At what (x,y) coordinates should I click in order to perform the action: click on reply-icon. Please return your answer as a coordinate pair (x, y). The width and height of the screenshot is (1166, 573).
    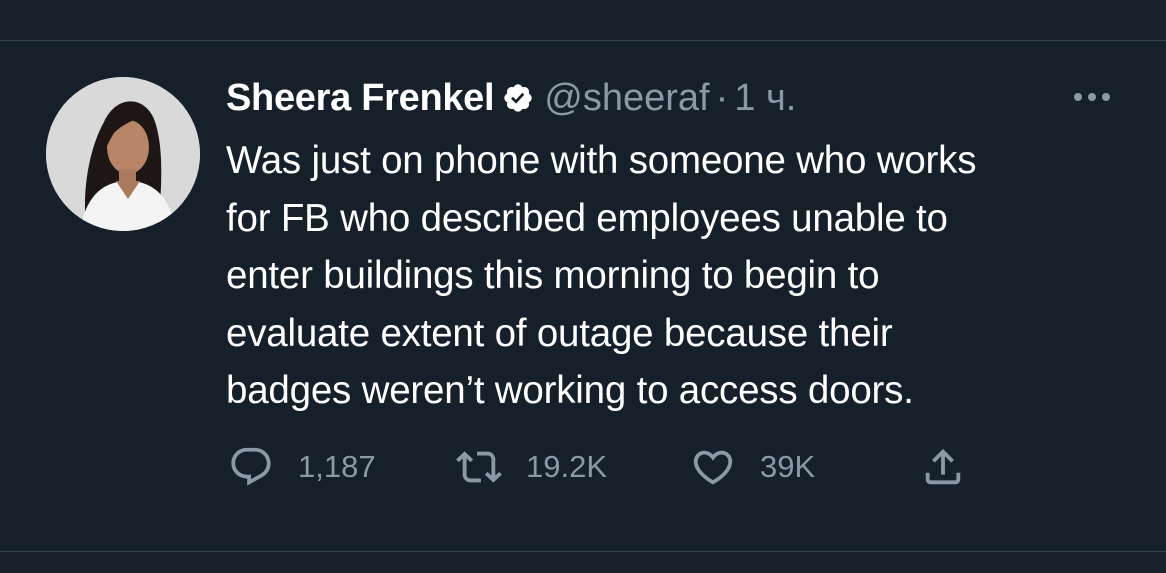
    Looking at the image, I should click on (251, 466).